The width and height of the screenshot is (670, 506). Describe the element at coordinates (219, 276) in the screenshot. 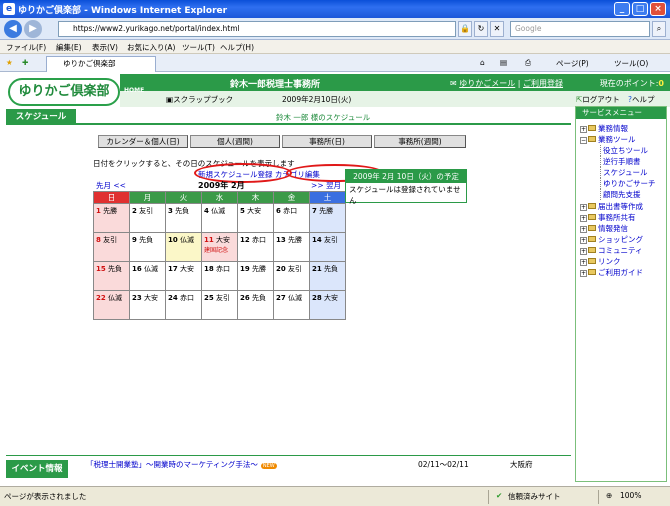

I see `calendar-day: 18 赤口` at that location.